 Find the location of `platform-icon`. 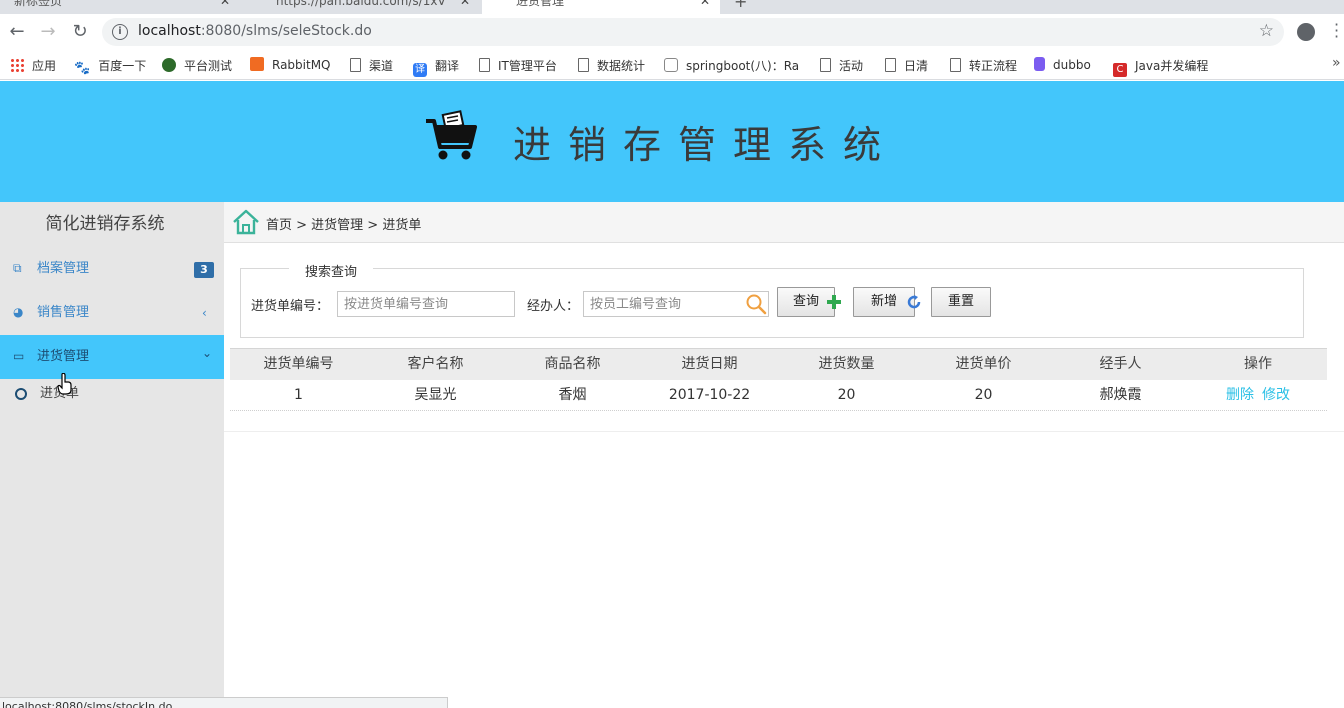

platform-icon is located at coordinates (169, 65).